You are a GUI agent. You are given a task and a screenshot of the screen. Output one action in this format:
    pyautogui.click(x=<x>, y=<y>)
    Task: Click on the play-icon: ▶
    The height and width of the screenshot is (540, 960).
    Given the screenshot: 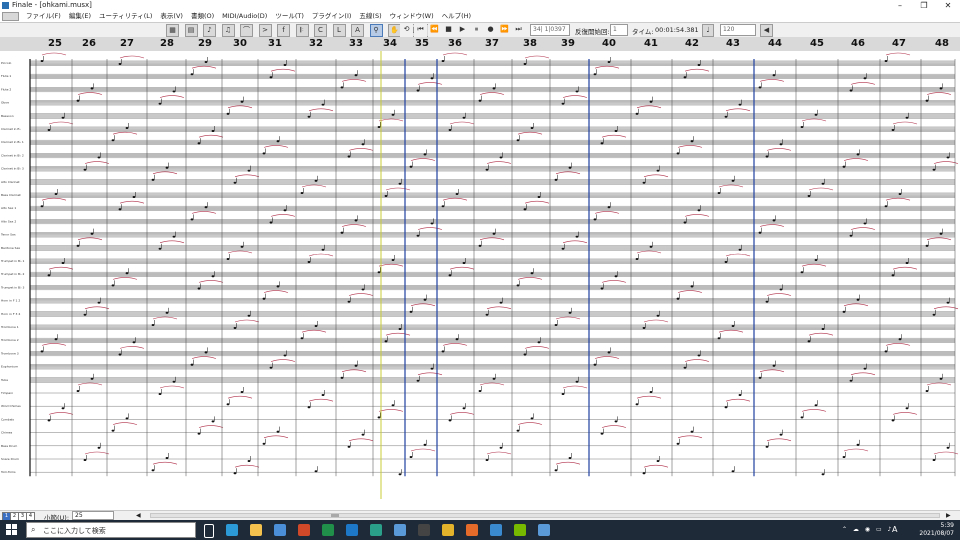 What is the action you would take?
    pyautogui.click(x=462, y=30)
    